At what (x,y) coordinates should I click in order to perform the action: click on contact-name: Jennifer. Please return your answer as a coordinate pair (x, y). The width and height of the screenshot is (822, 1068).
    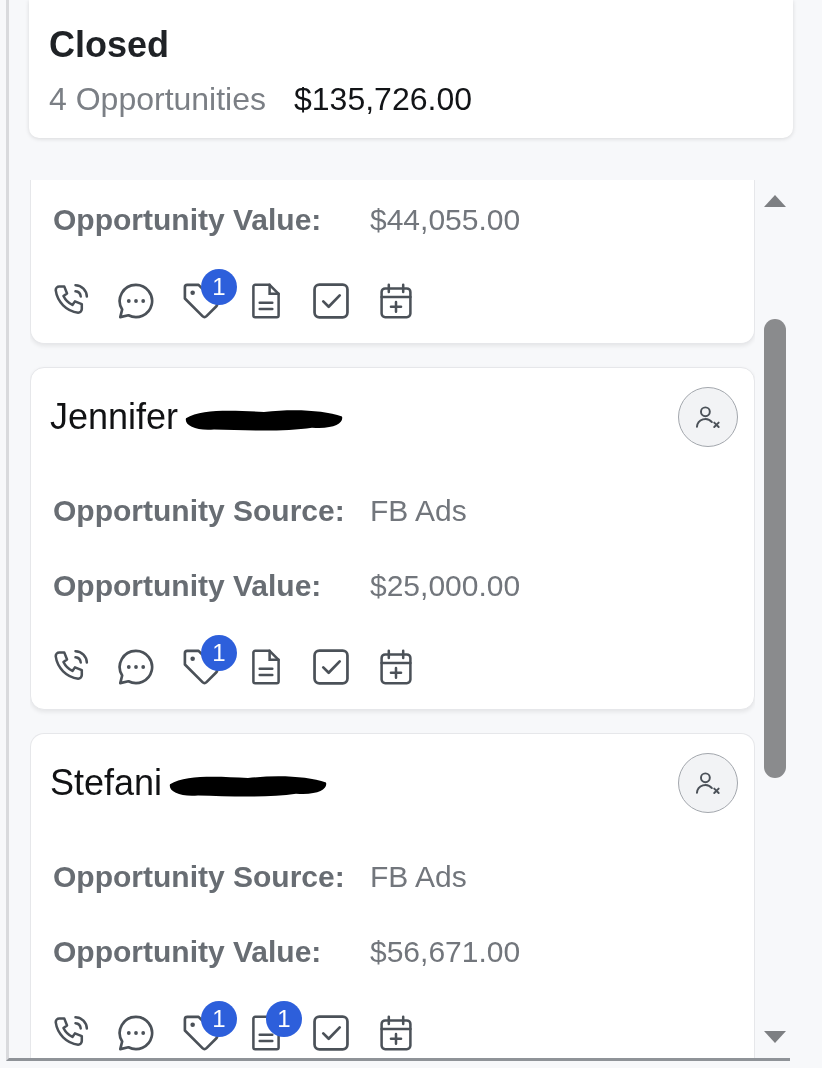
    Looking at the image, I should click on (114, 417).